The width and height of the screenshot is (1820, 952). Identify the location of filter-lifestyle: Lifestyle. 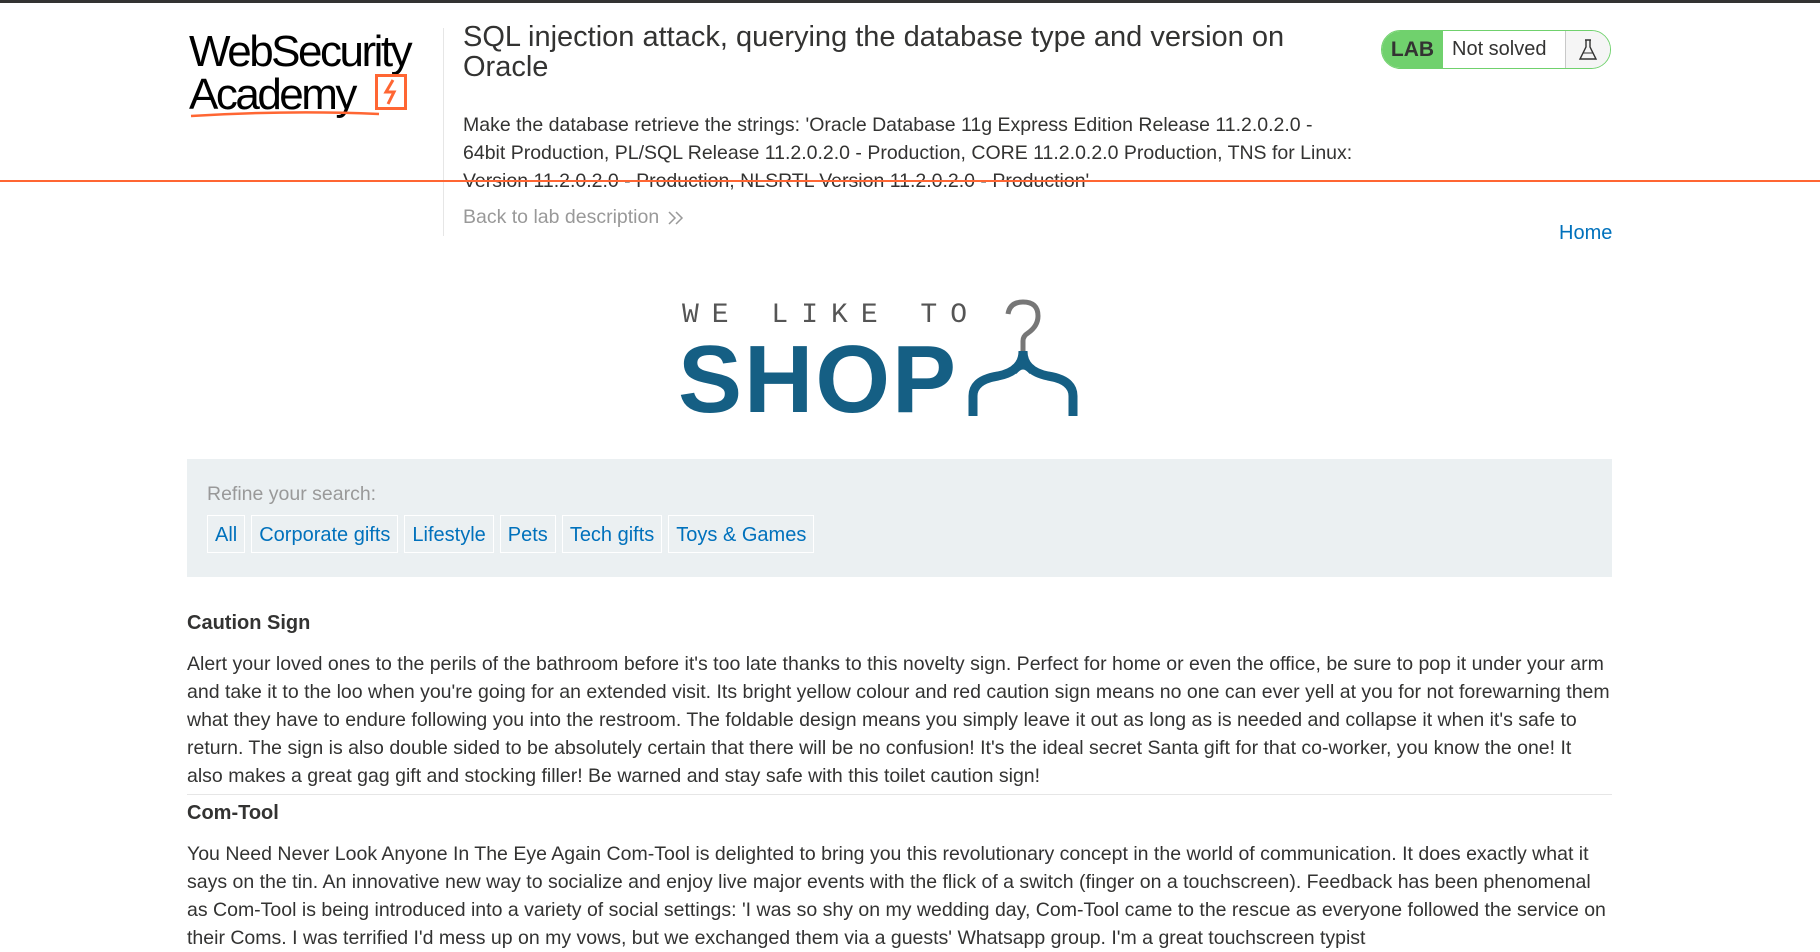
(449, 534).